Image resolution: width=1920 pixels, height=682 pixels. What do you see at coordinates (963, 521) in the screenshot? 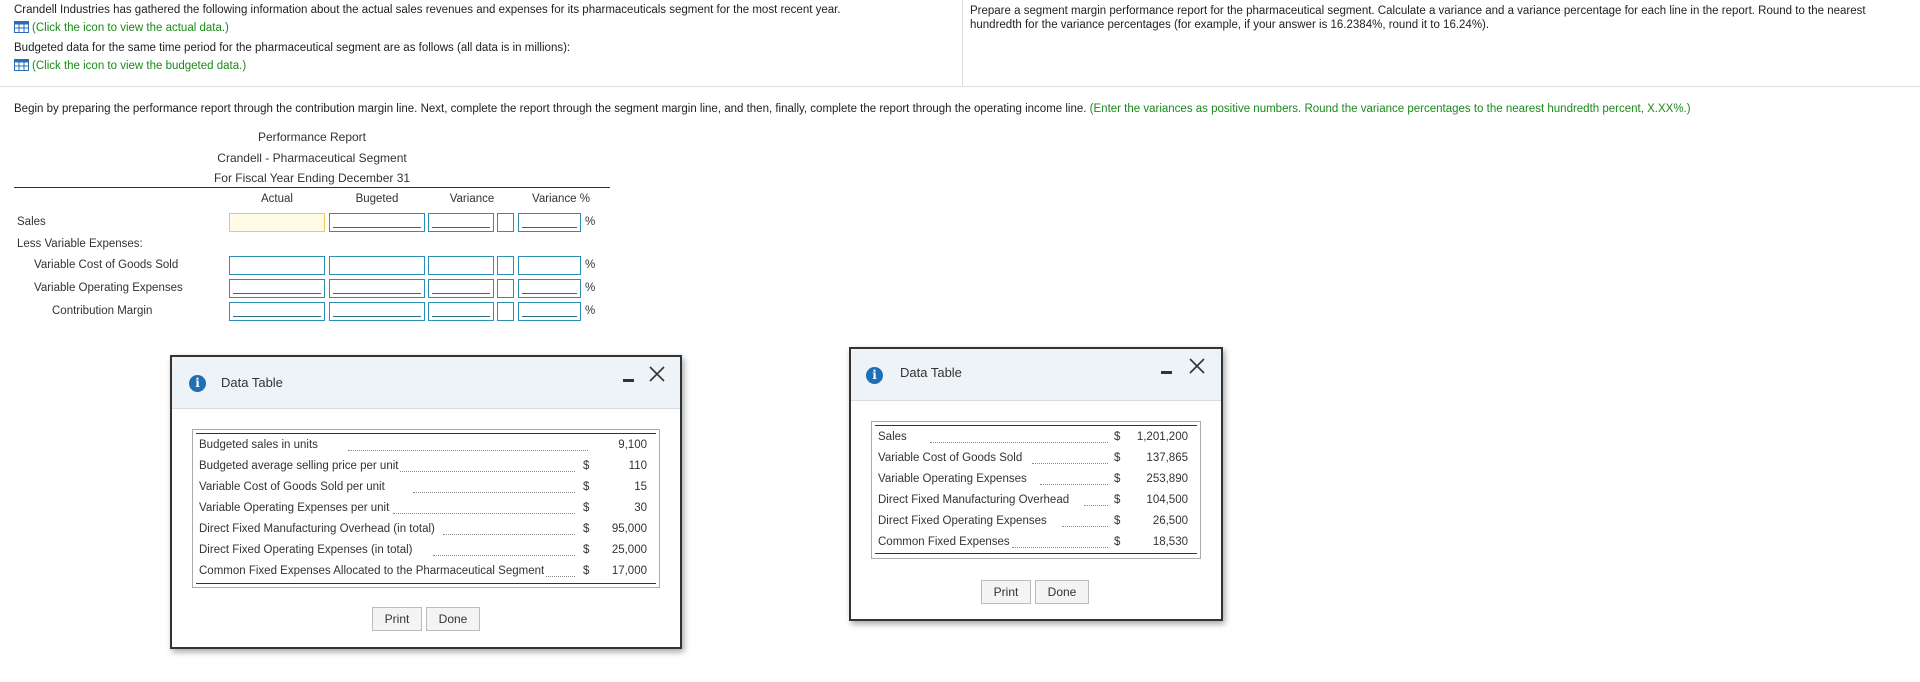
I see `row-label: Direct Fixed Operating Expenses` at bounding box center [963, 521].